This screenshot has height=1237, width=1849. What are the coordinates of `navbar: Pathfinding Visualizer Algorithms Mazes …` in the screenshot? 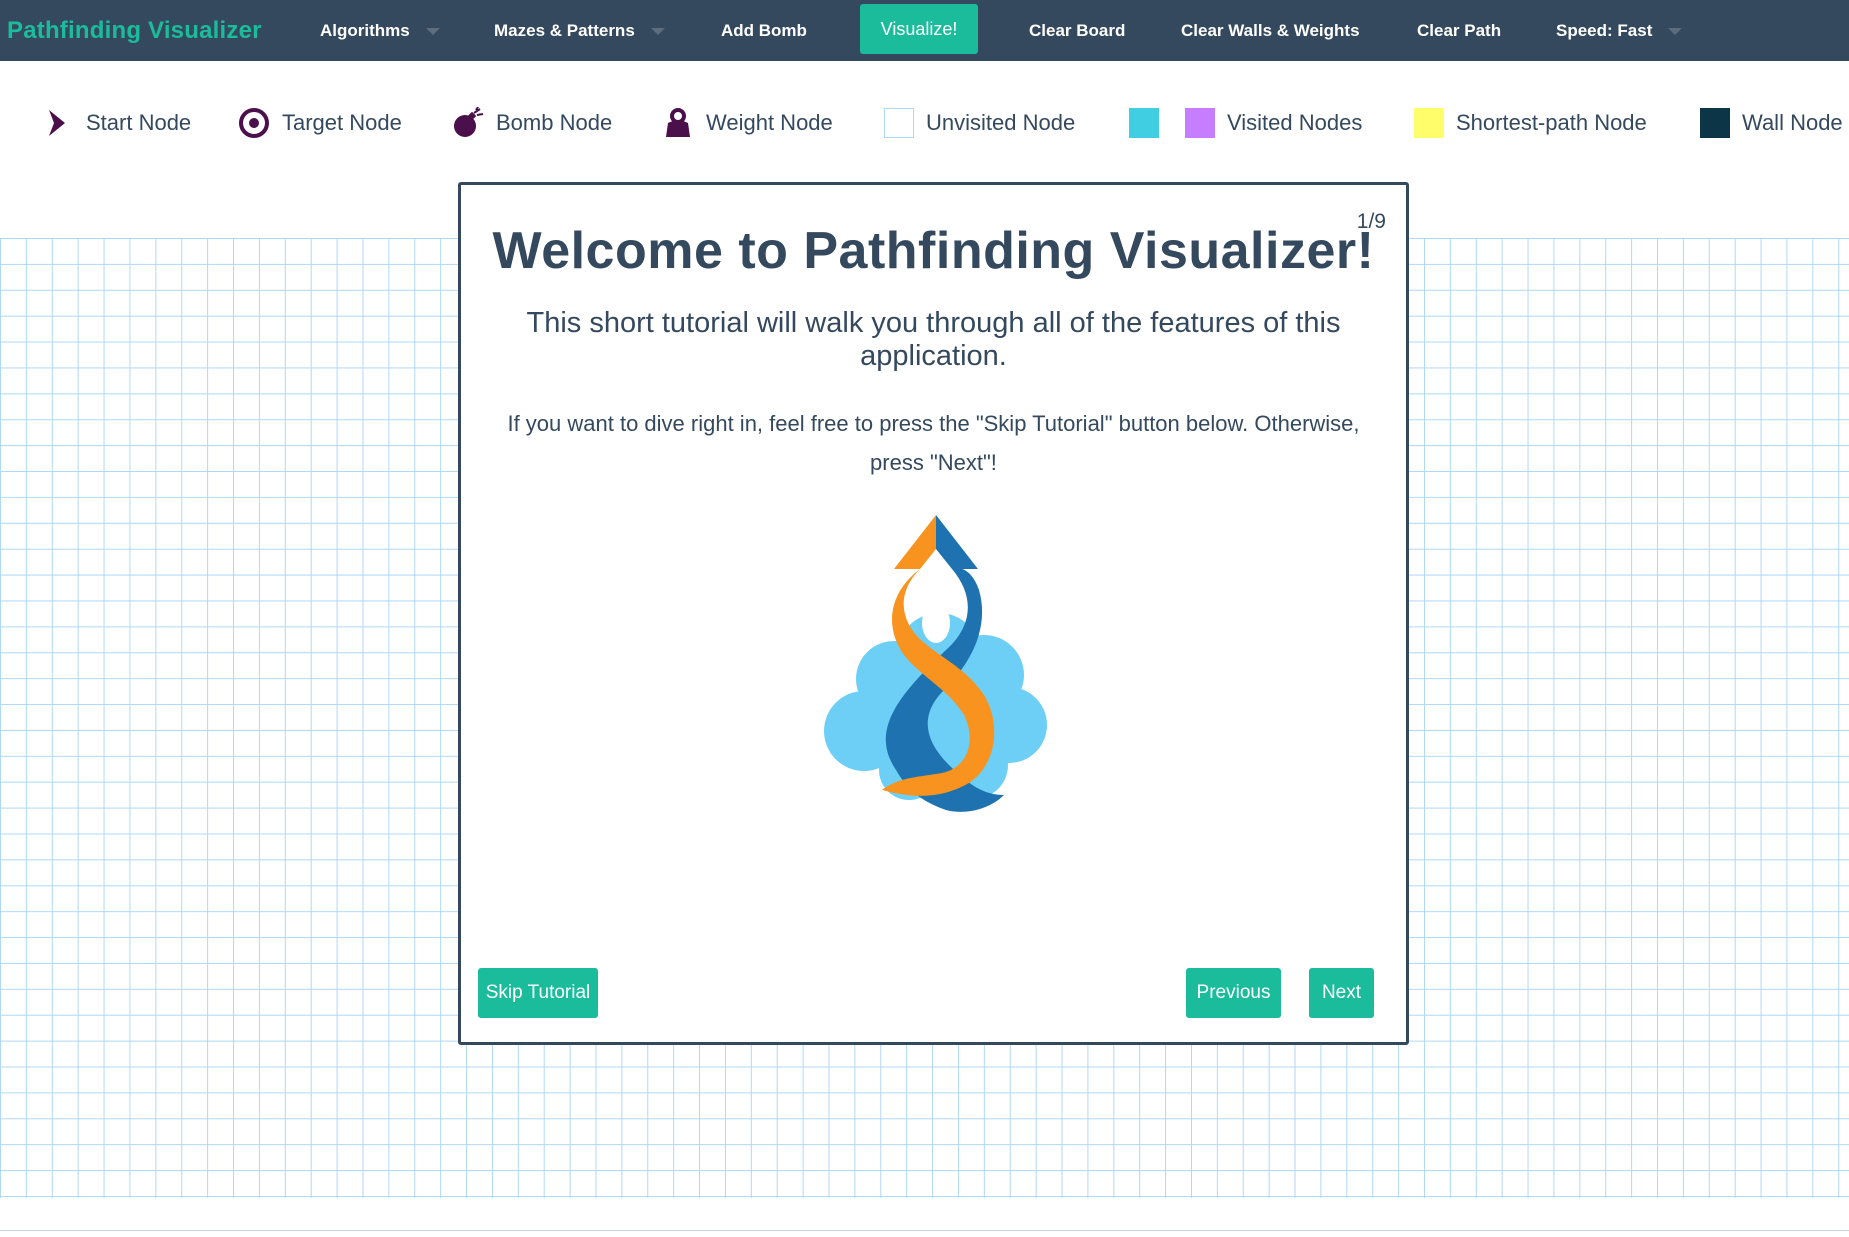 It's located at (924, 30).